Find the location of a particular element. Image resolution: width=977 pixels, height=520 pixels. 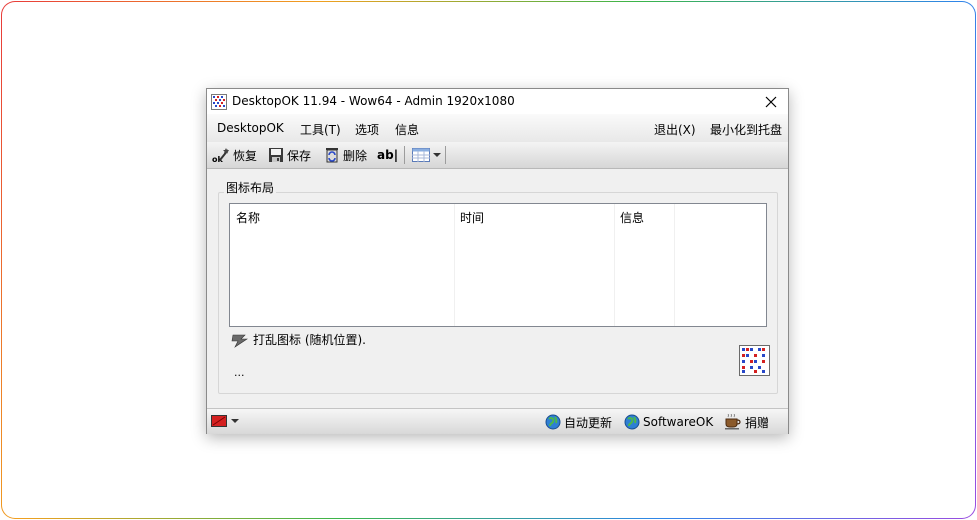

view-dropdown-button is located at coordinates (428, 155).